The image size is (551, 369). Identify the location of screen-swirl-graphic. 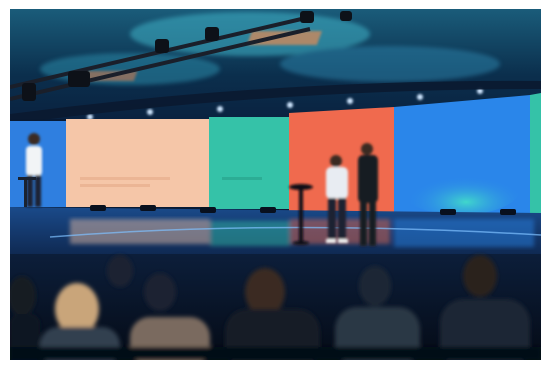
(460, 189).